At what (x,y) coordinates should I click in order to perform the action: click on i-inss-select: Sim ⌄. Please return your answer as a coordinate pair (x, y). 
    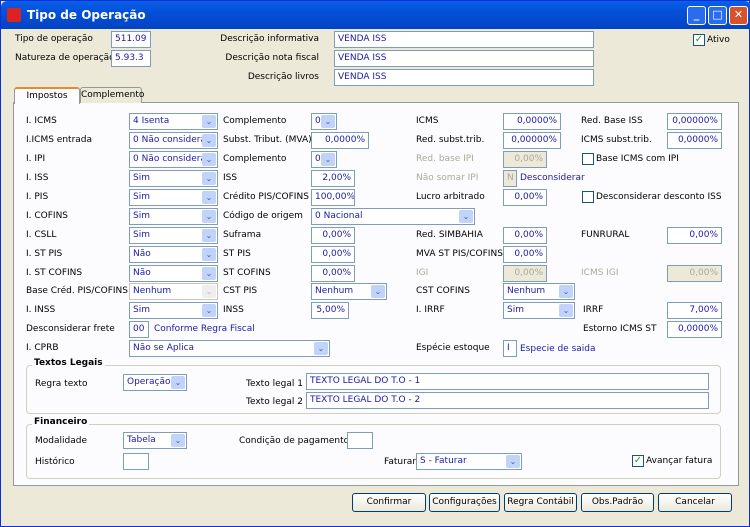
    Looking at the image, I should click on (173, 310).